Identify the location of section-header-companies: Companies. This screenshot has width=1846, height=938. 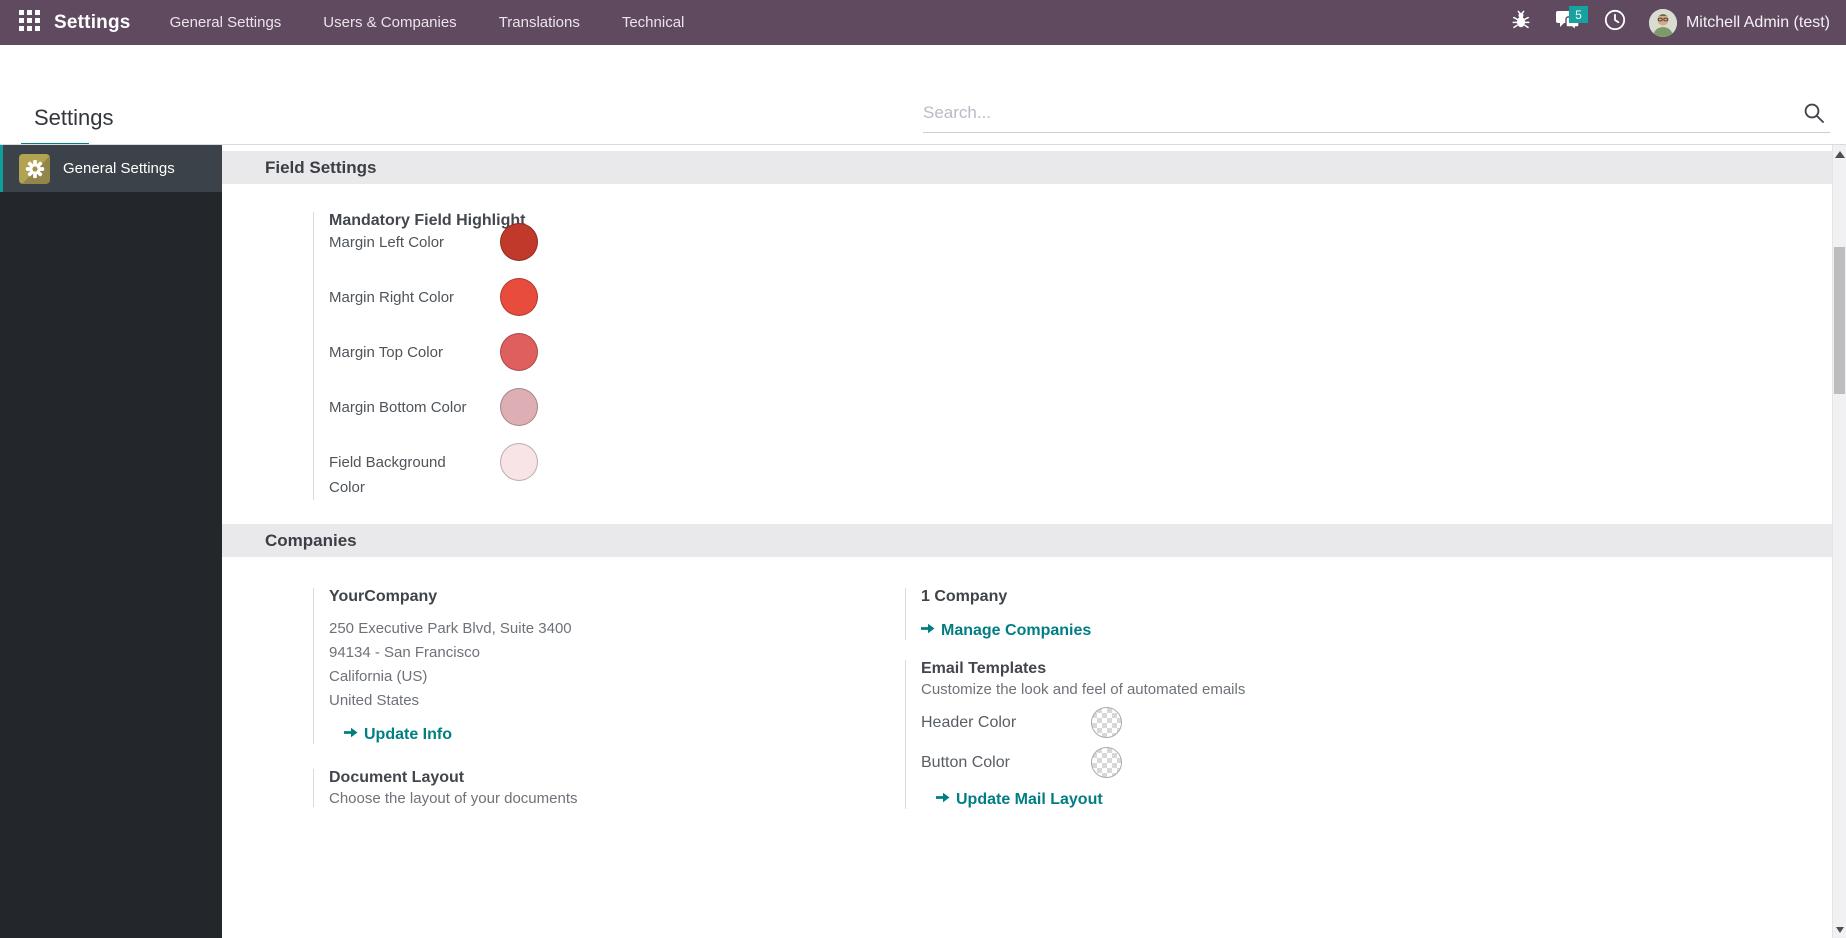
(1027, 540).